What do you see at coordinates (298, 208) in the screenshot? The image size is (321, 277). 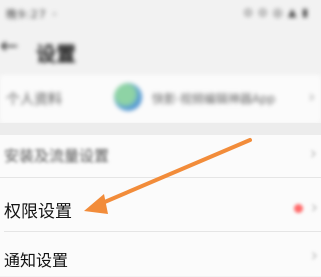 I see `notification-badge` at bounding box center [298, 208].